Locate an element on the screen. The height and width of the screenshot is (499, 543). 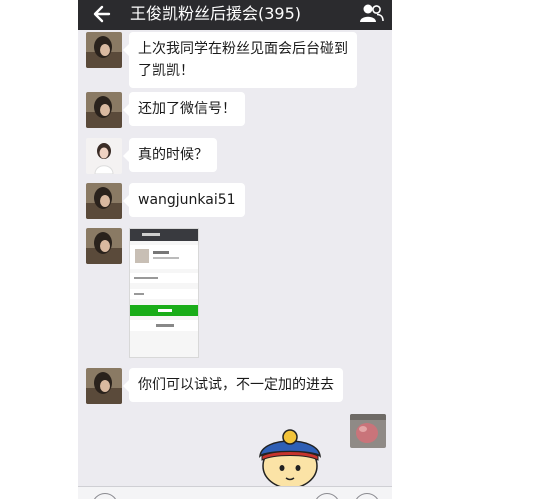
message-bubble: 还加了微信号！ is located at coordinates (184, 109).